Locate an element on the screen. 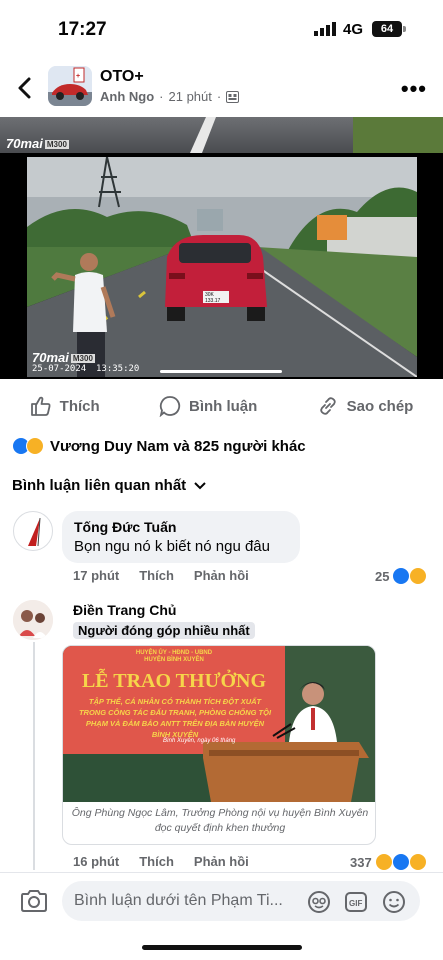  comment-reaction-count: 337 is located at coordinates (388, 862).